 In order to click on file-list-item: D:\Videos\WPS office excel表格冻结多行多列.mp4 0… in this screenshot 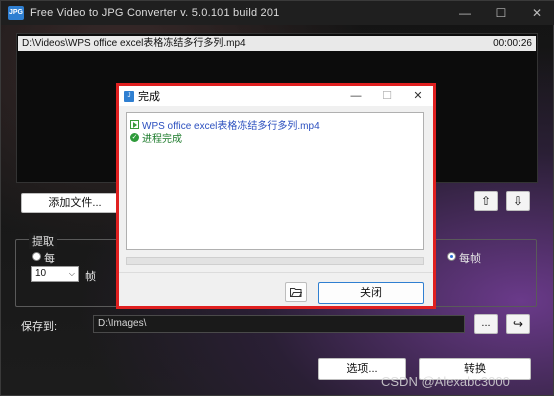, I will do `click(277, 43)`.